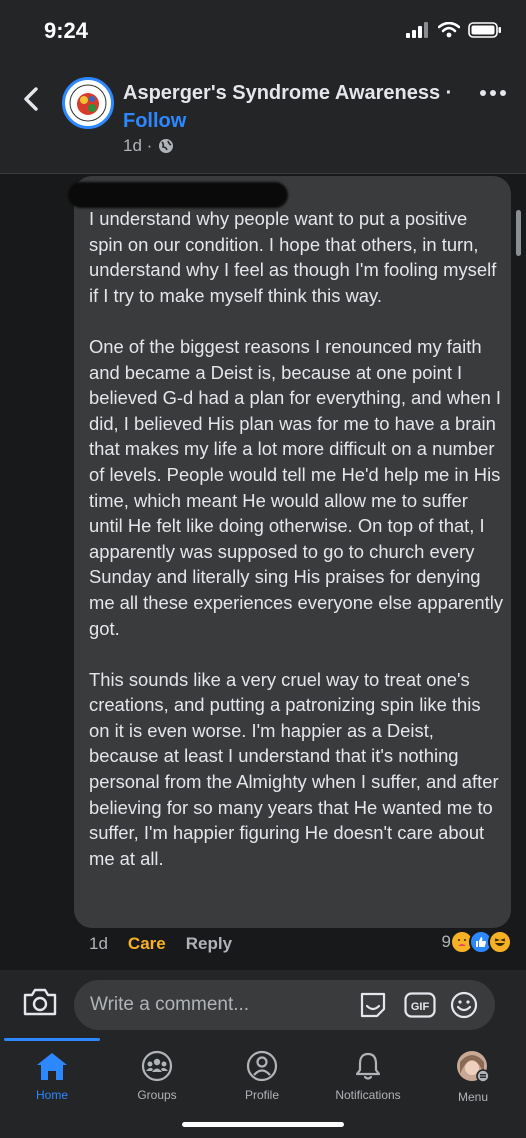 The image size is (526, 1138). I want to click on active-tab-indicator, so click(52, 1039).